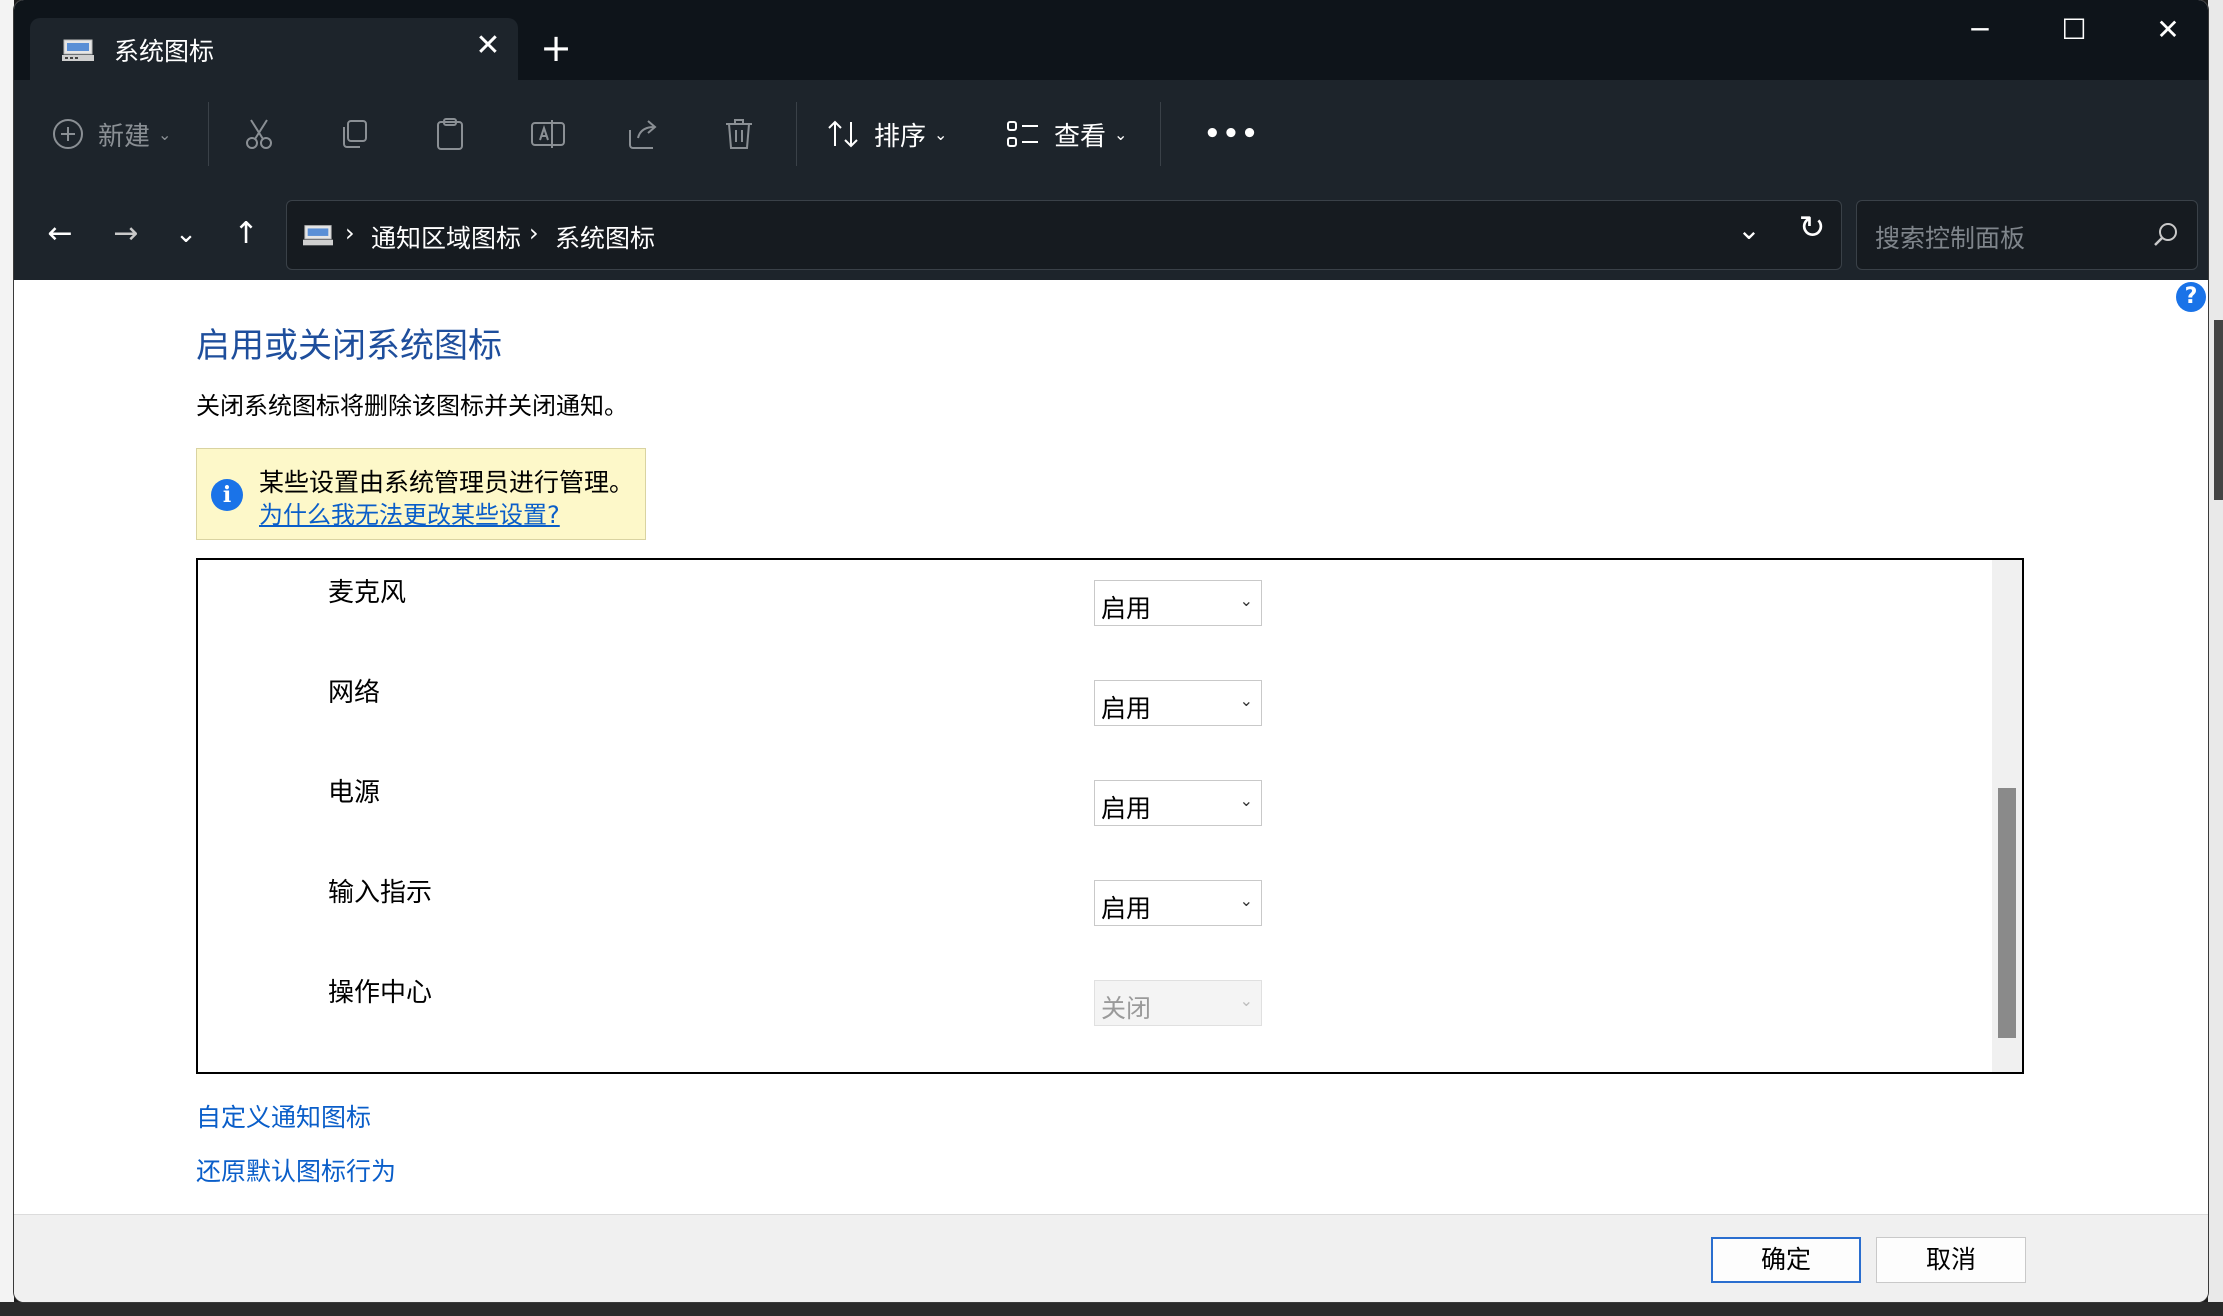 This screenshot has width=2223, height=1316. What do you see at coordinates (2007, 913) in the screenshot?
I see `scrollbar-thumb` at bounding box center [2007, 913].